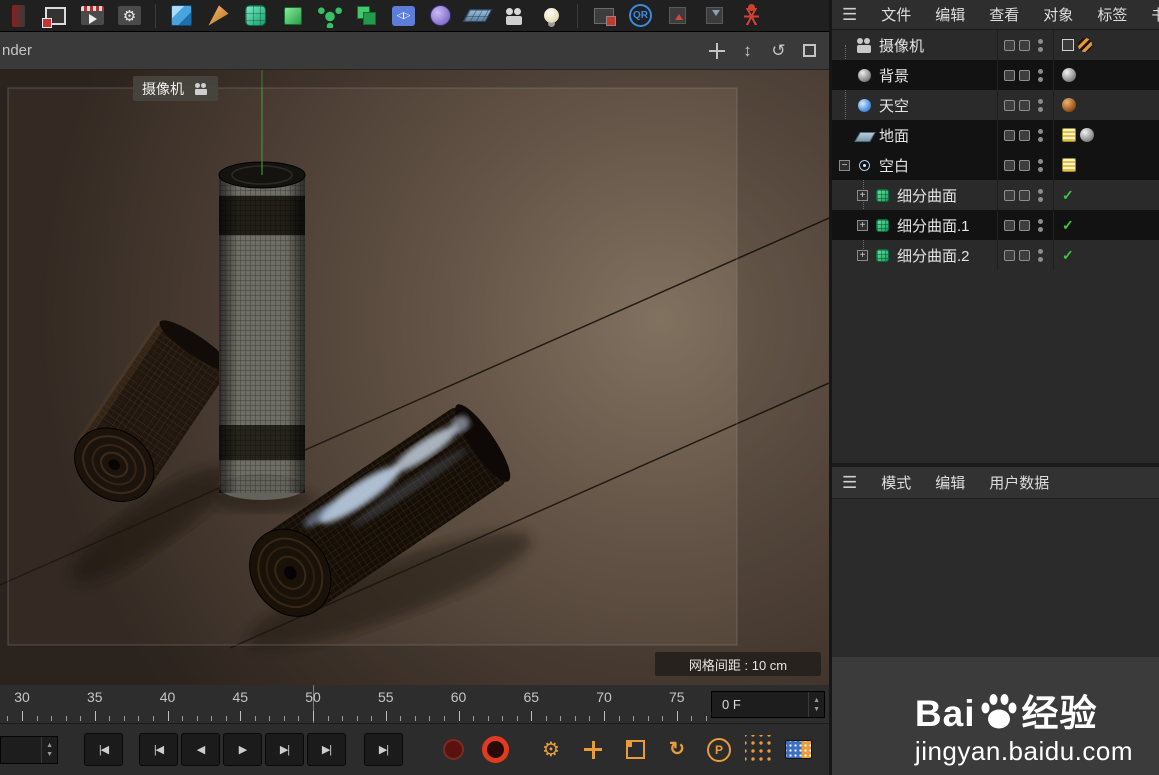 The width and height of the screenshot is (1159, 775). I want to click on toolbar-qr-plugin: QR, so click(640, 16).